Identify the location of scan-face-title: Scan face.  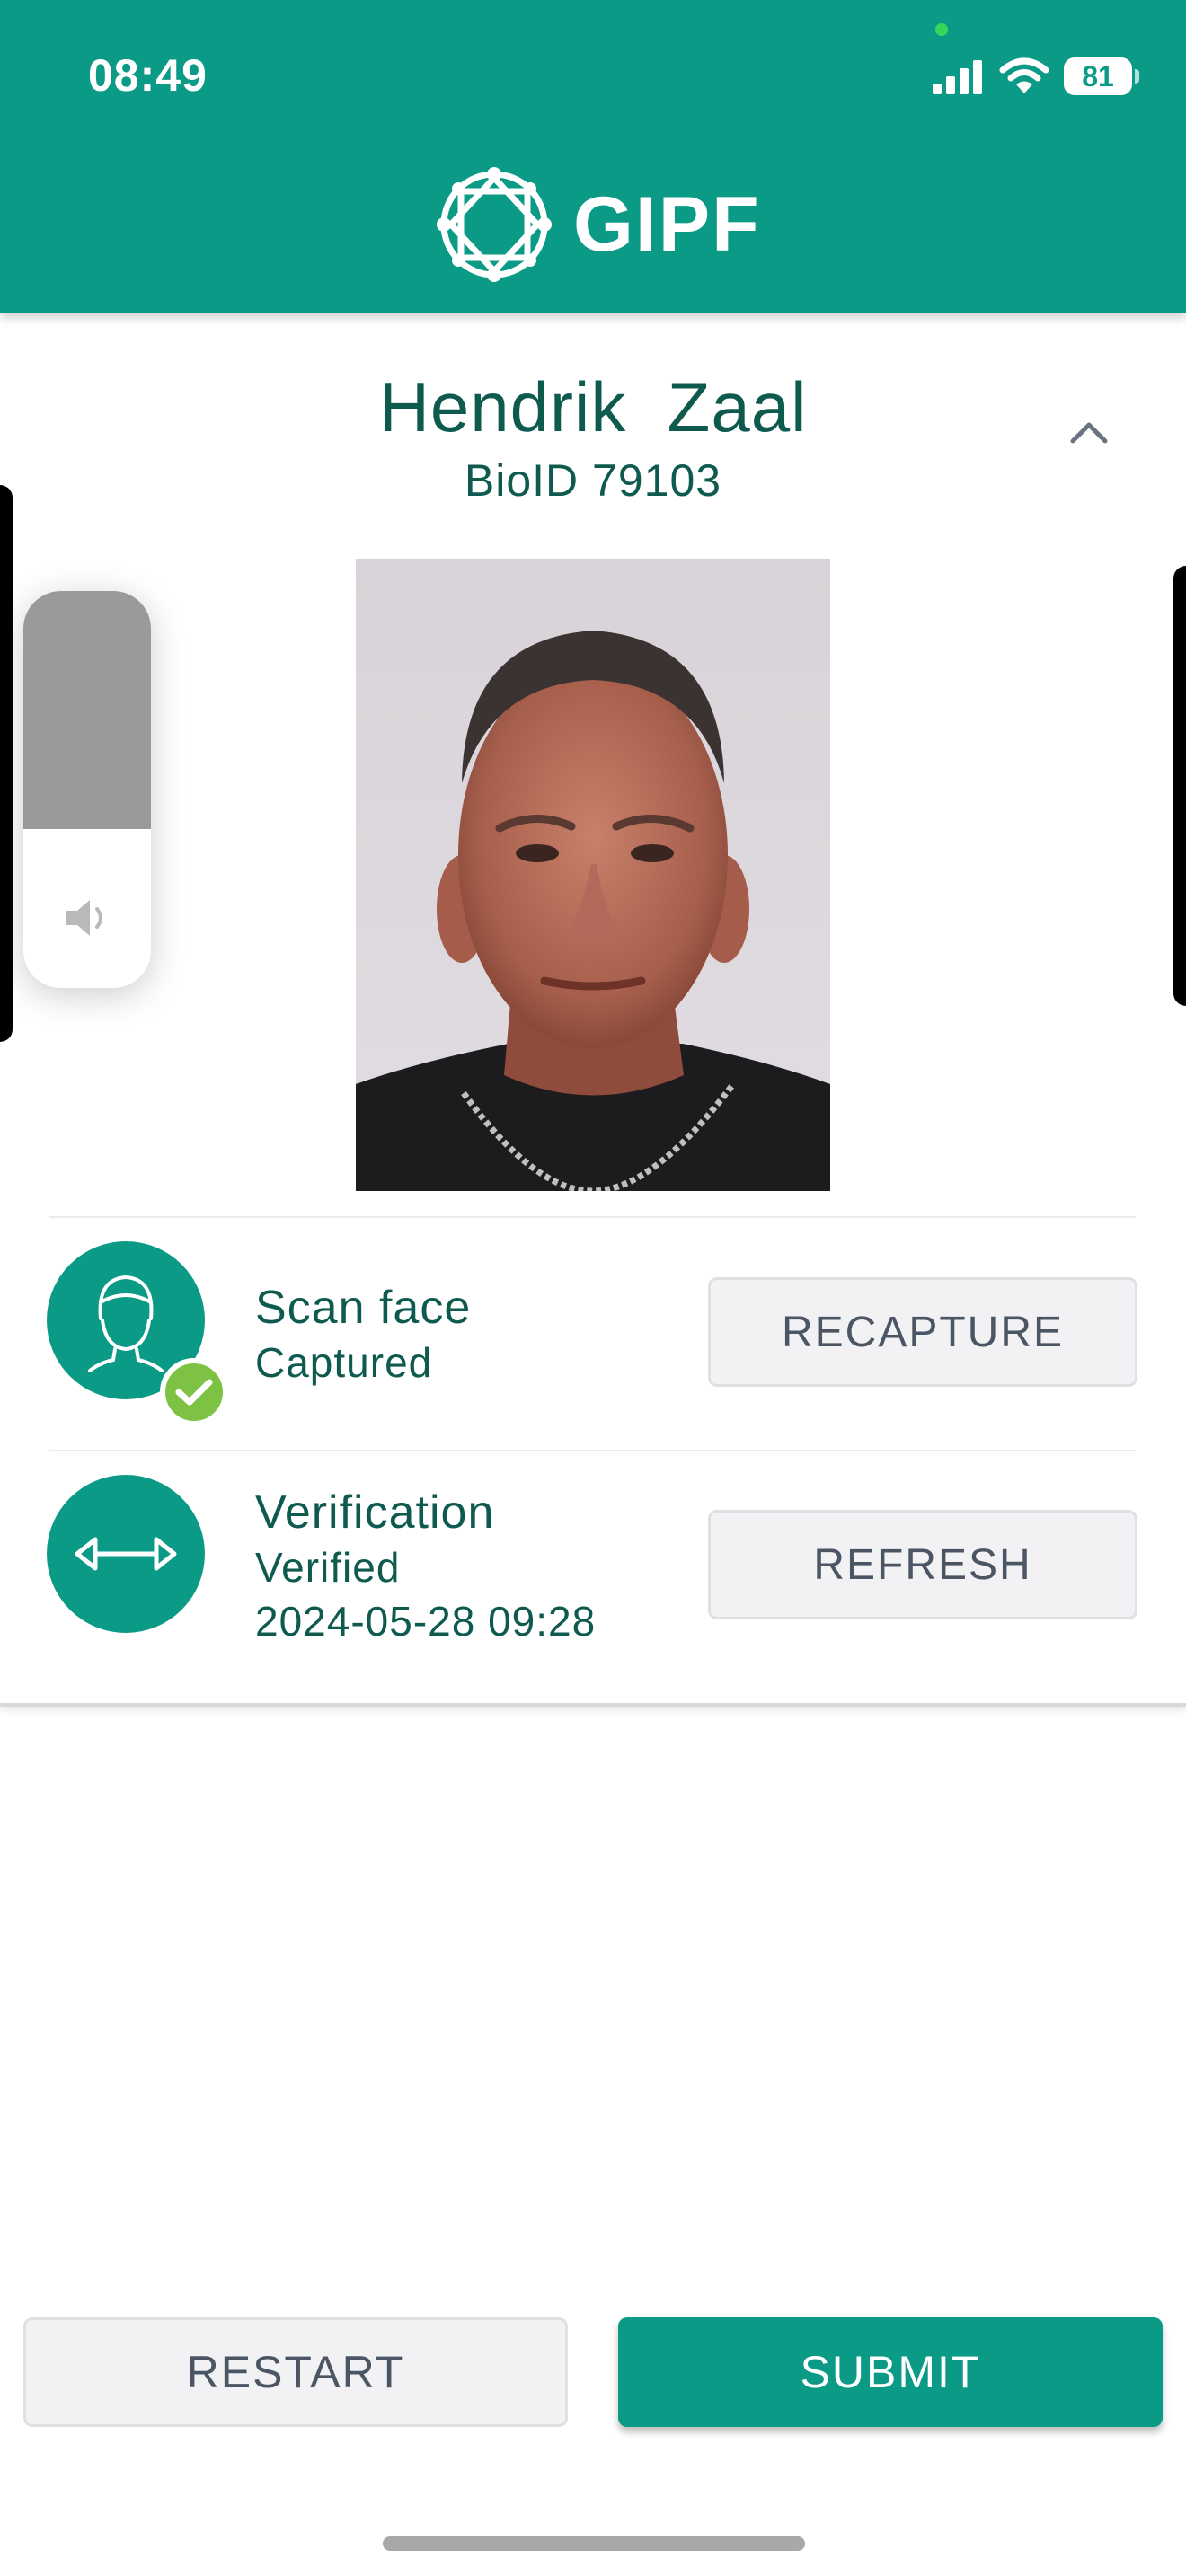
(363, 1308).